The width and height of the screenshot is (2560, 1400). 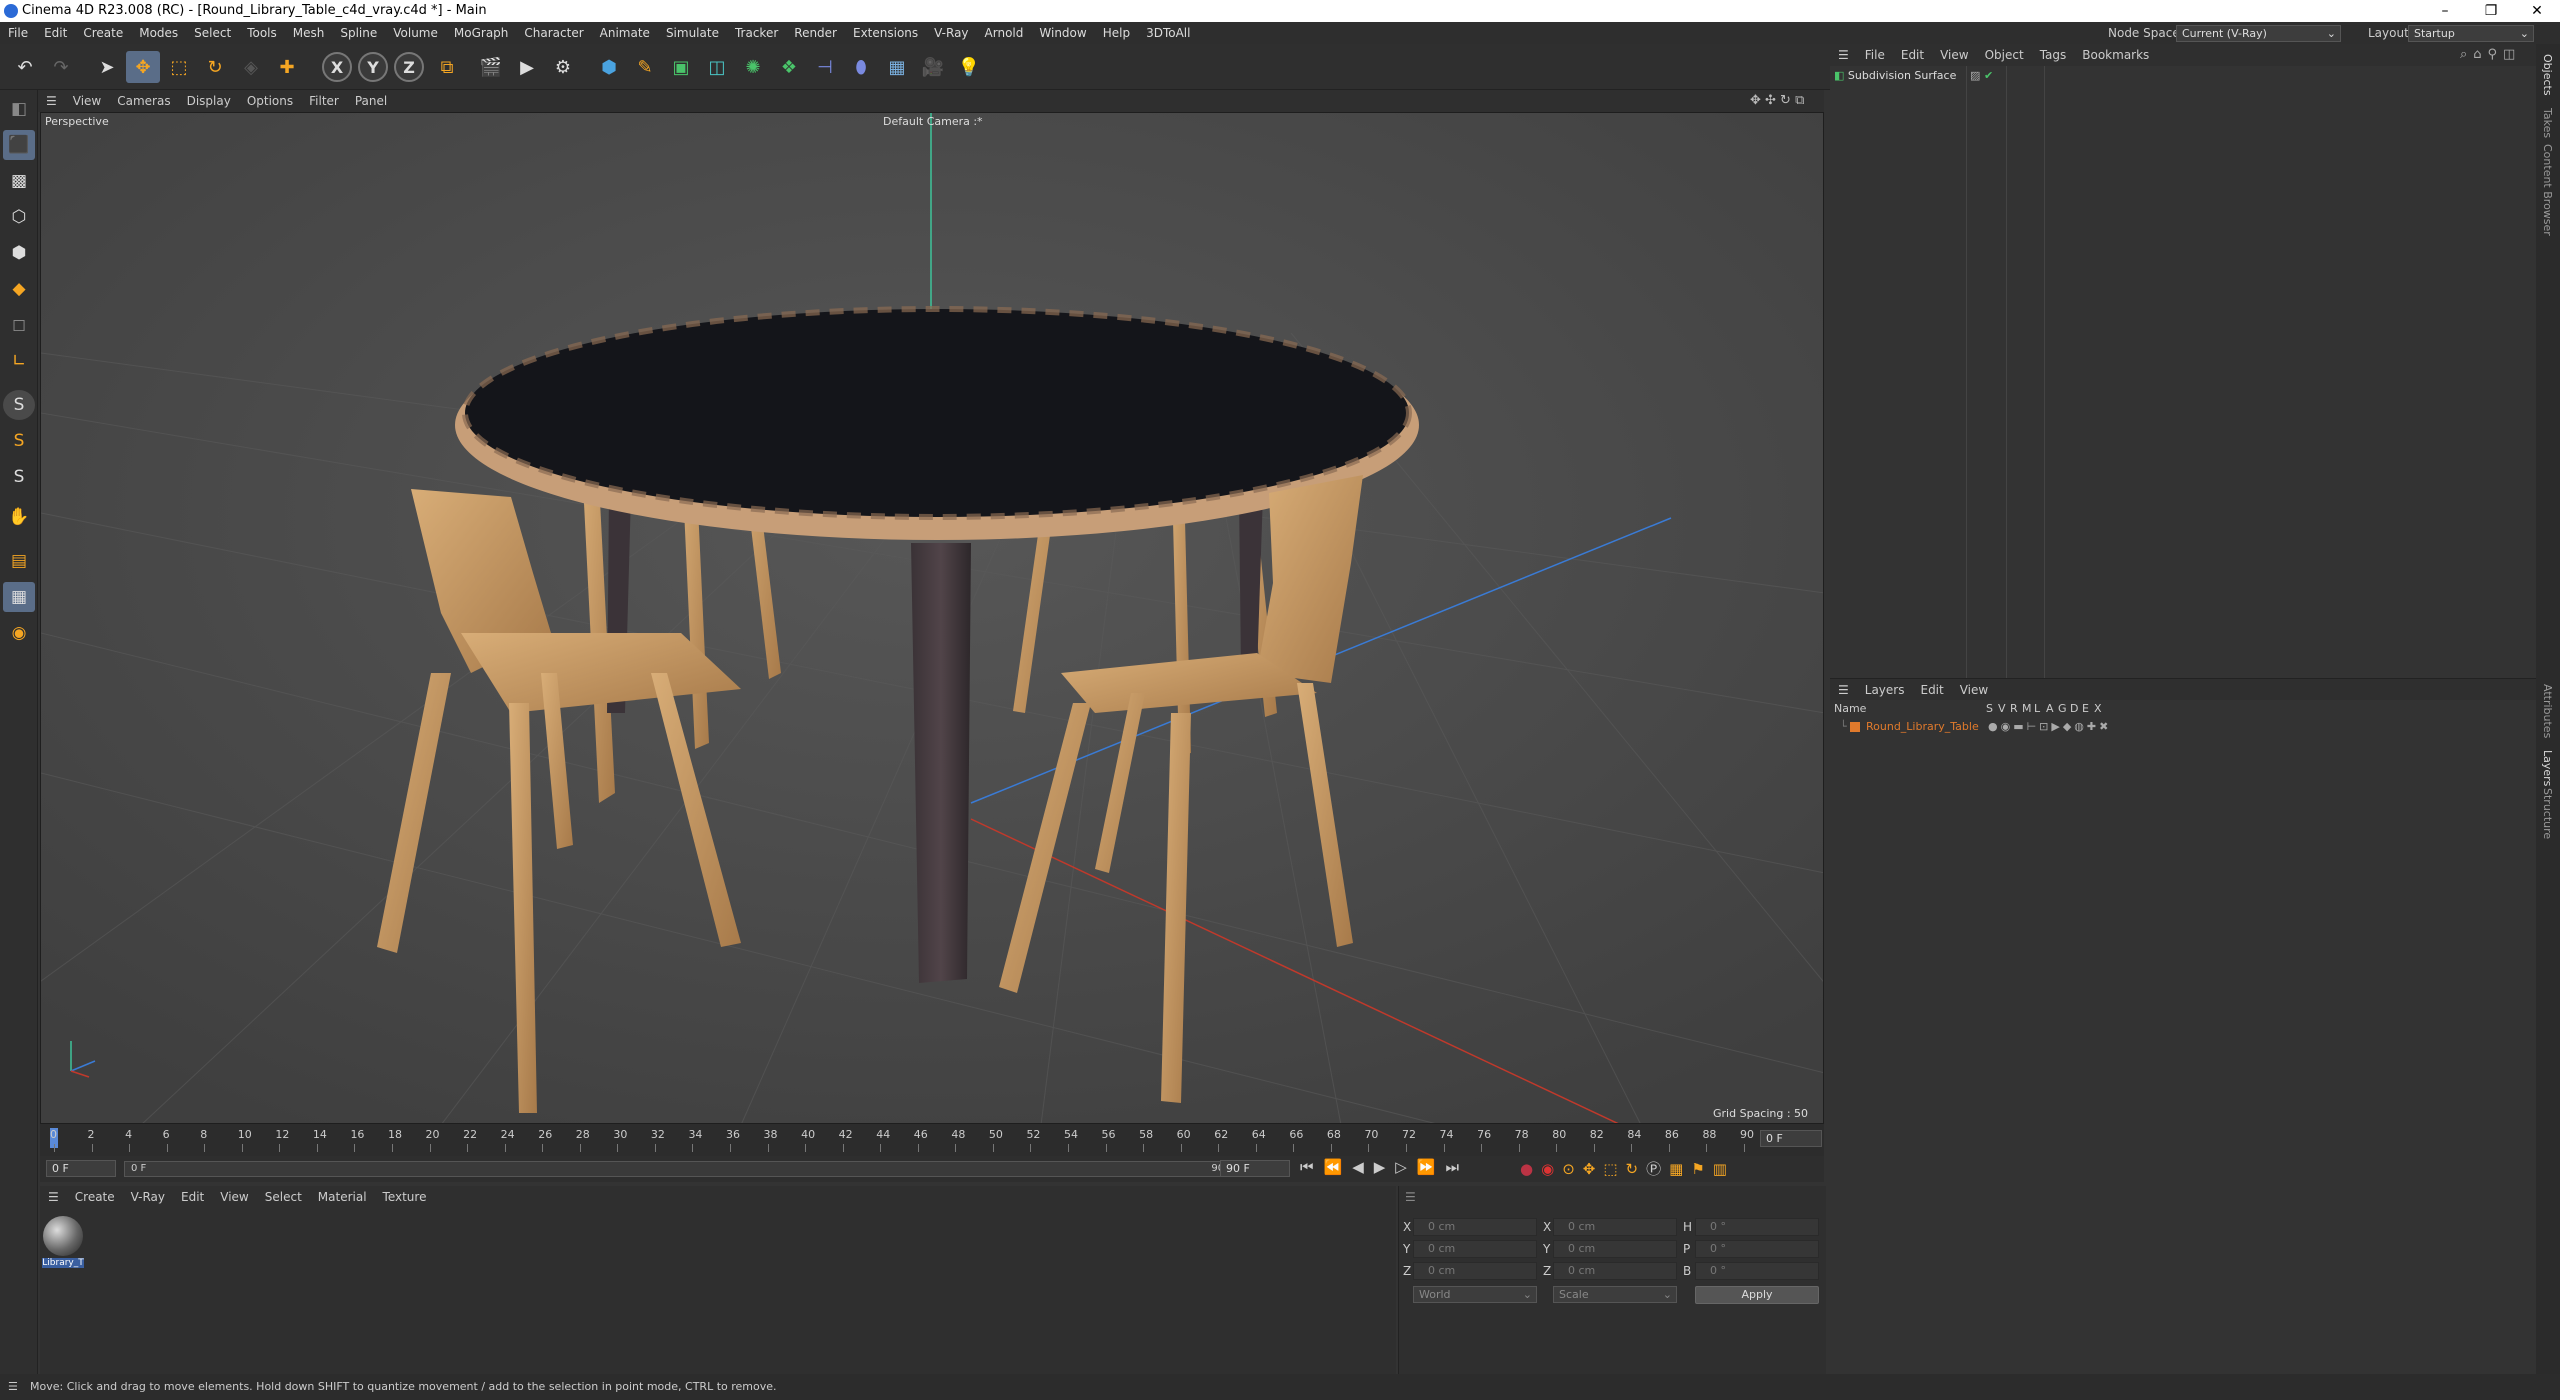 I want to click on mat-menu-vray: V-Ray, so click(x=148, y=1197).